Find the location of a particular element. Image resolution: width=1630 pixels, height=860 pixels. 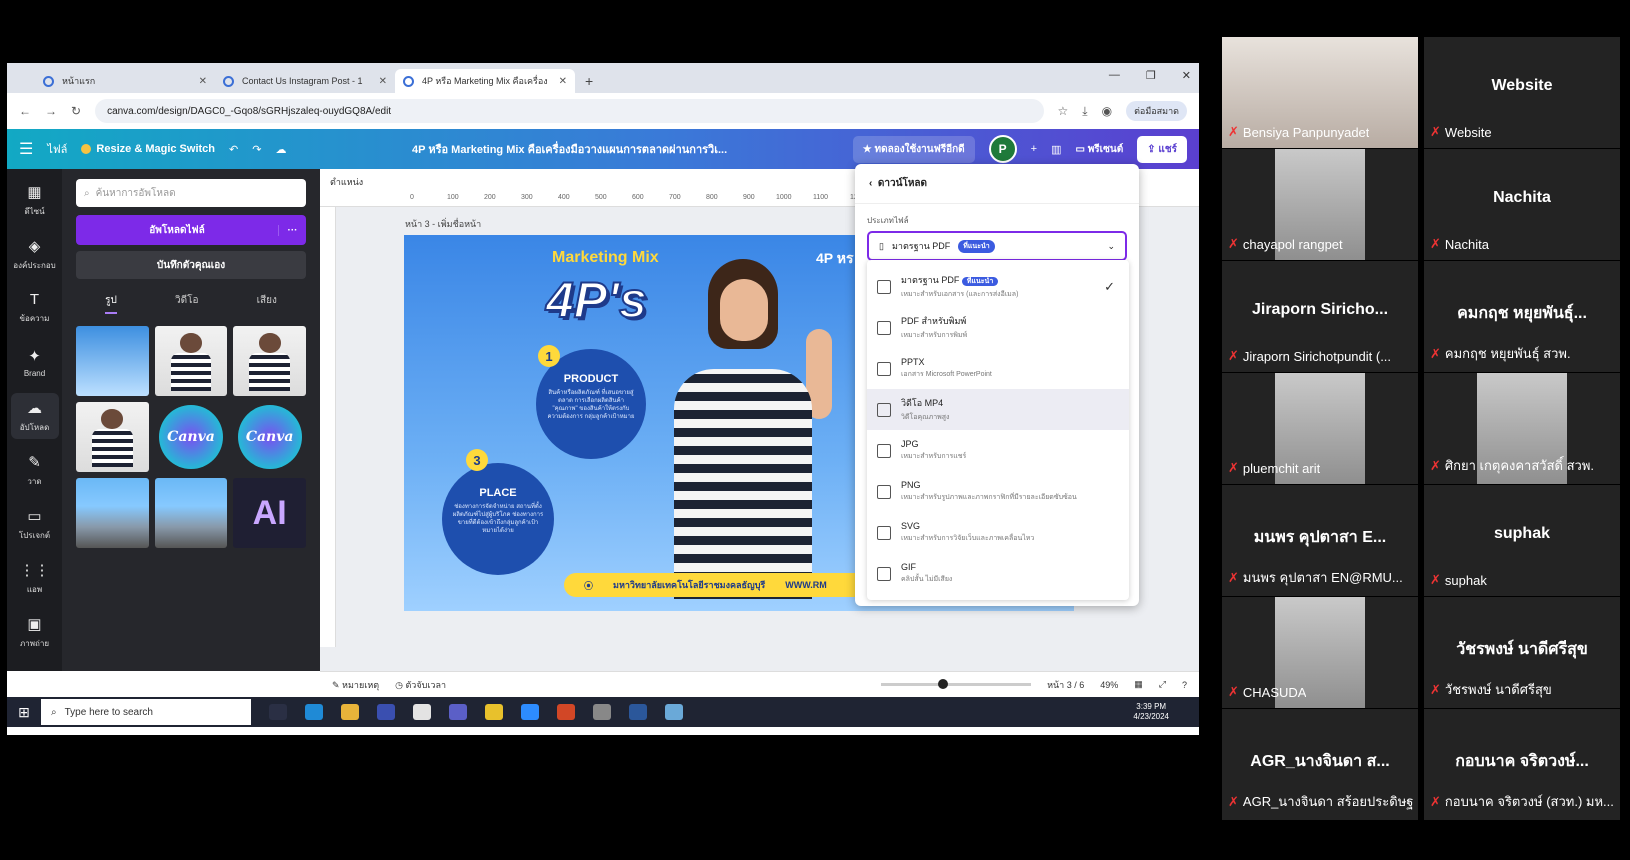

system-clock: 3:39 PM 4/23/2024 is located at coordinates (1151, 712).